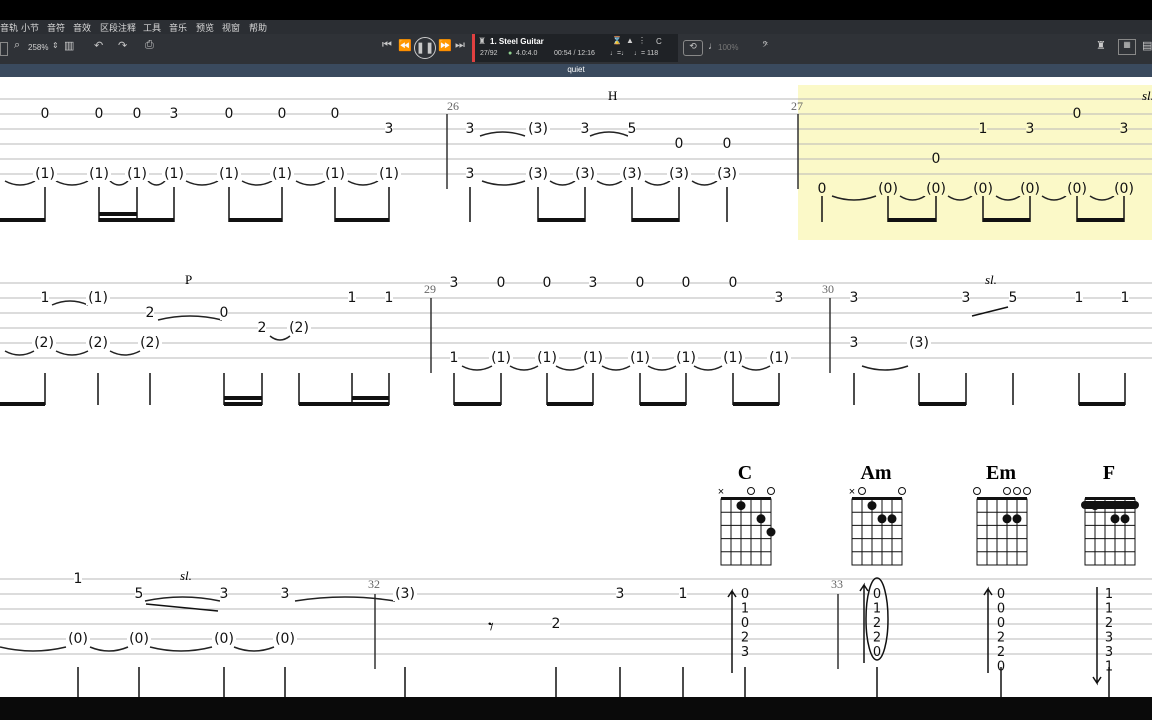 The width and height of the screenshot is (1152, 720). What do you see at coordinates (56, 27) in the screenshot?
I see `menu-note: 音符` at bounding box center [56, 27].